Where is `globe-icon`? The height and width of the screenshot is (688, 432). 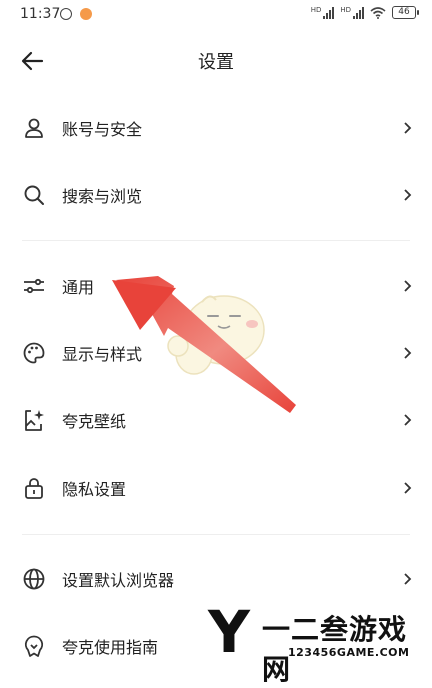
globe-icon is located at coordinates (34, 579).